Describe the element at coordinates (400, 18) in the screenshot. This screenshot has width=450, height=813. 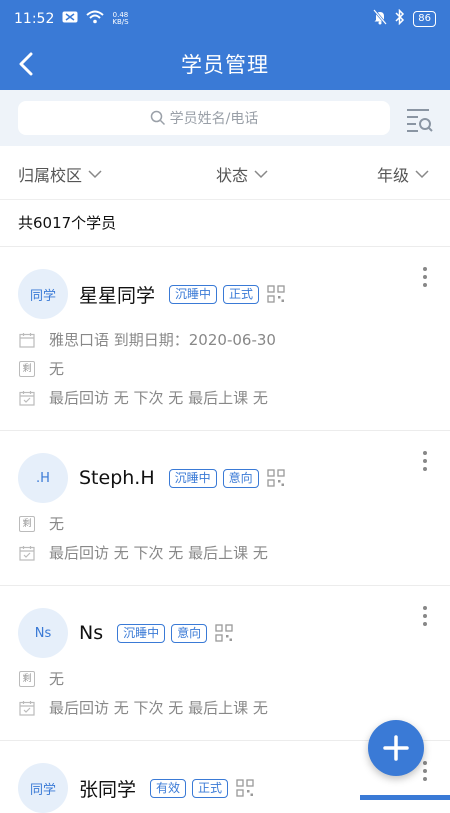
I see `bluetooth-icon` at that location.